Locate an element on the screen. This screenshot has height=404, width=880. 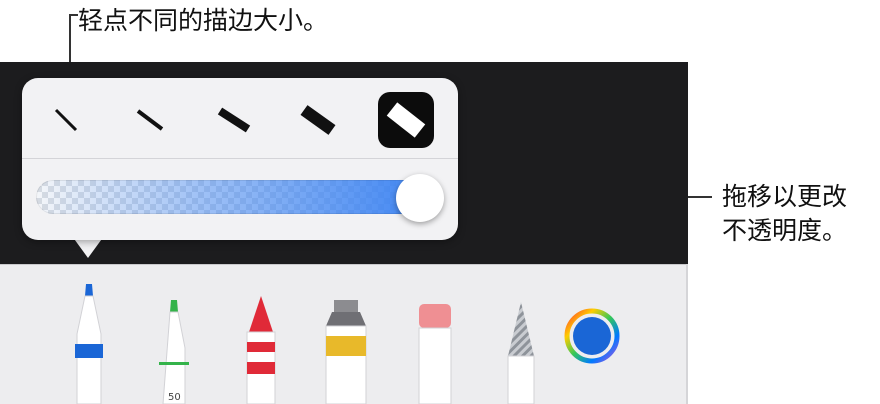
thickest-stroke-icon is located at coordinates (406, 120).